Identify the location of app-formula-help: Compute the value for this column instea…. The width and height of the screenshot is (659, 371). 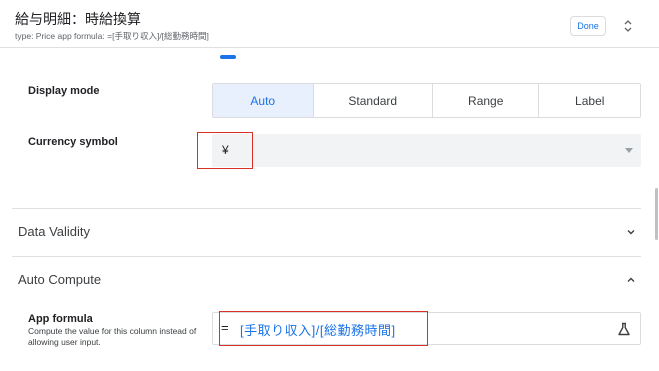
(112, 336).